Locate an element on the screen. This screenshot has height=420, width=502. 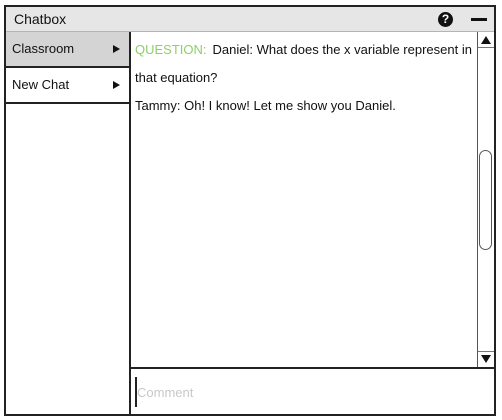
sidebar-item-label: New Chat is located at coordinates (41, 84).